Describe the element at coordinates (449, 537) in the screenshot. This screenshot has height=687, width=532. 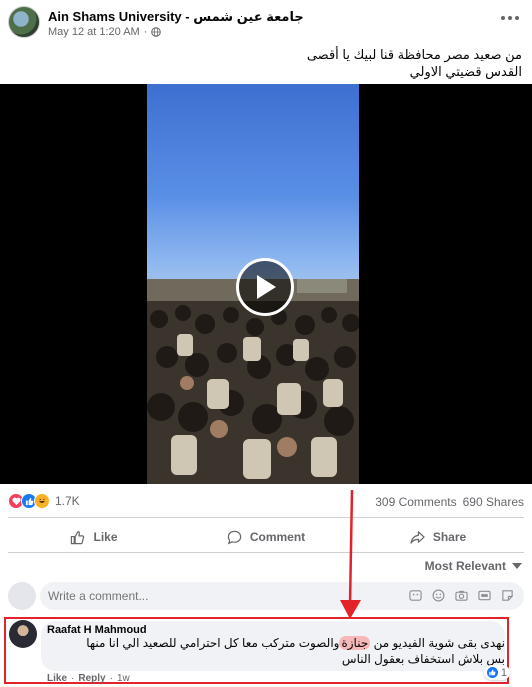
I see `share-label: Share` at that location.